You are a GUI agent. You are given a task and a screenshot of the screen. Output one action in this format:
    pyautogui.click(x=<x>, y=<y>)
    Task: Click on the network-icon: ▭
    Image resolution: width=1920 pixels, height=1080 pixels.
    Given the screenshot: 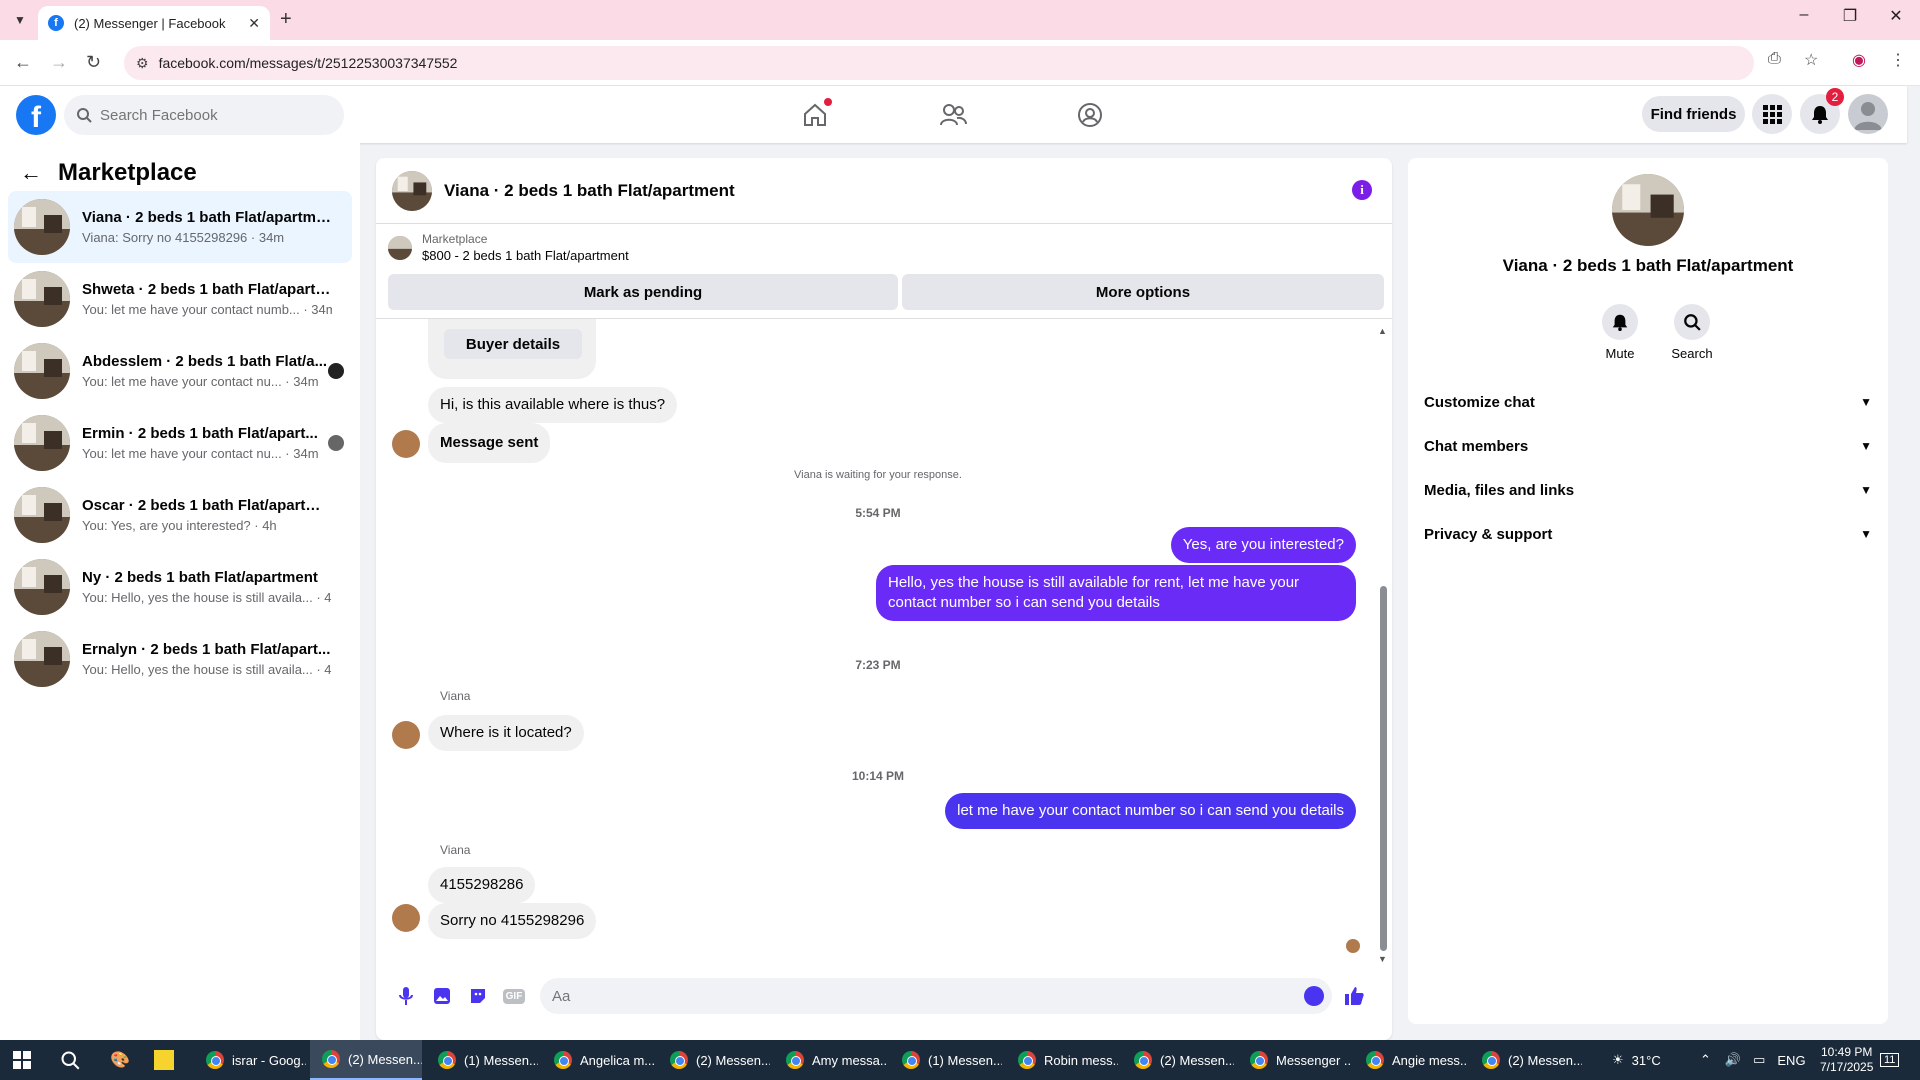 What is the action you would take?
    pyautogui.click(x=1759, y=1060)
    